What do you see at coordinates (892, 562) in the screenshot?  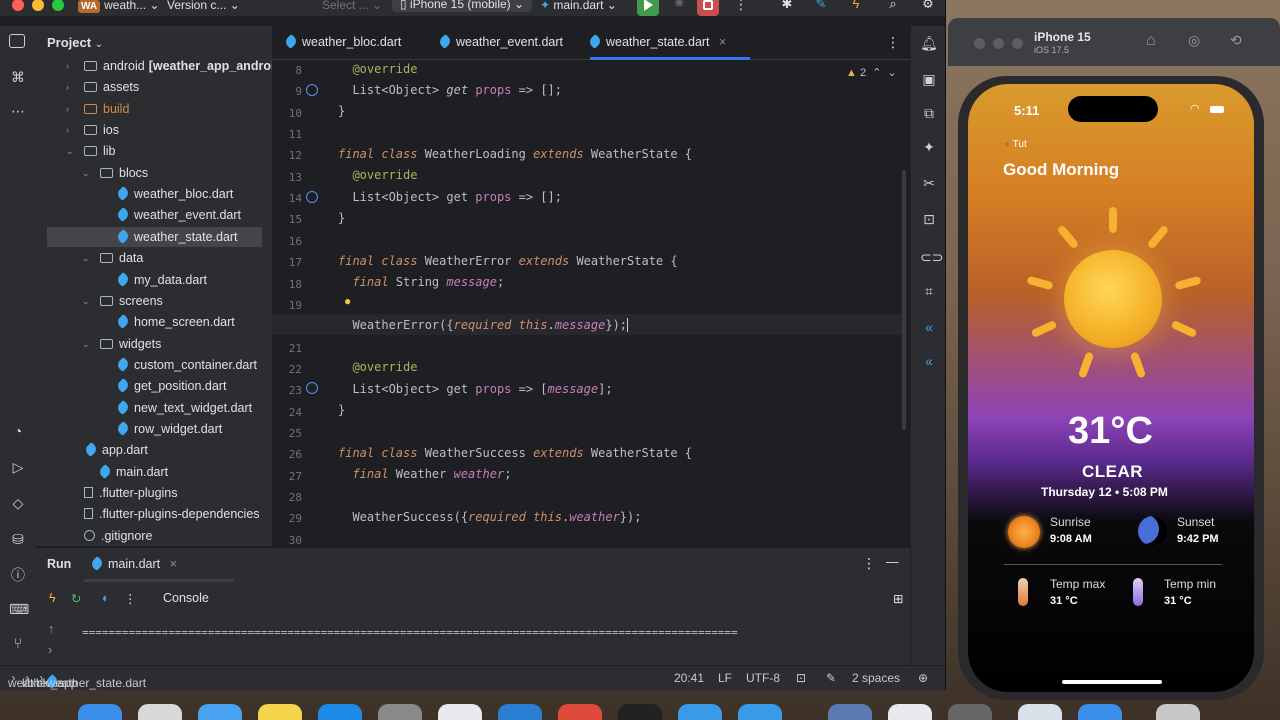 I see `minimize-panel-icon: —` at bounding box center [892, 562].